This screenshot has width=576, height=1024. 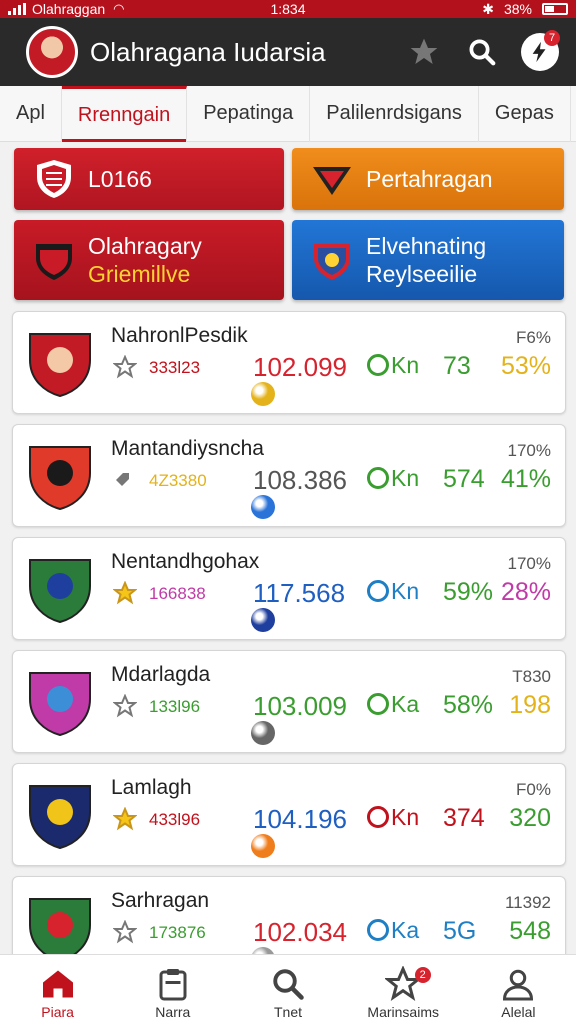 I want to click on category-button-pertahragan: Pertahragan, so click(x=428, y=179).